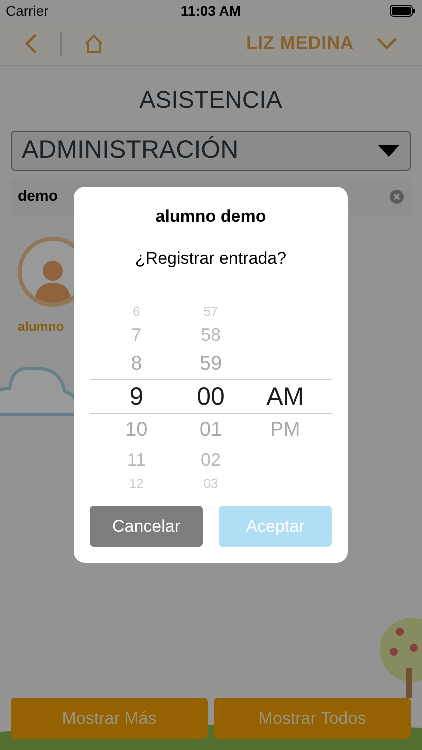 The image size is (422, 750). What do you see at coordinates (300, 43) in the screenshot?
I see `user-name: LIZ MEDINA` at bounding box center [300, 43].